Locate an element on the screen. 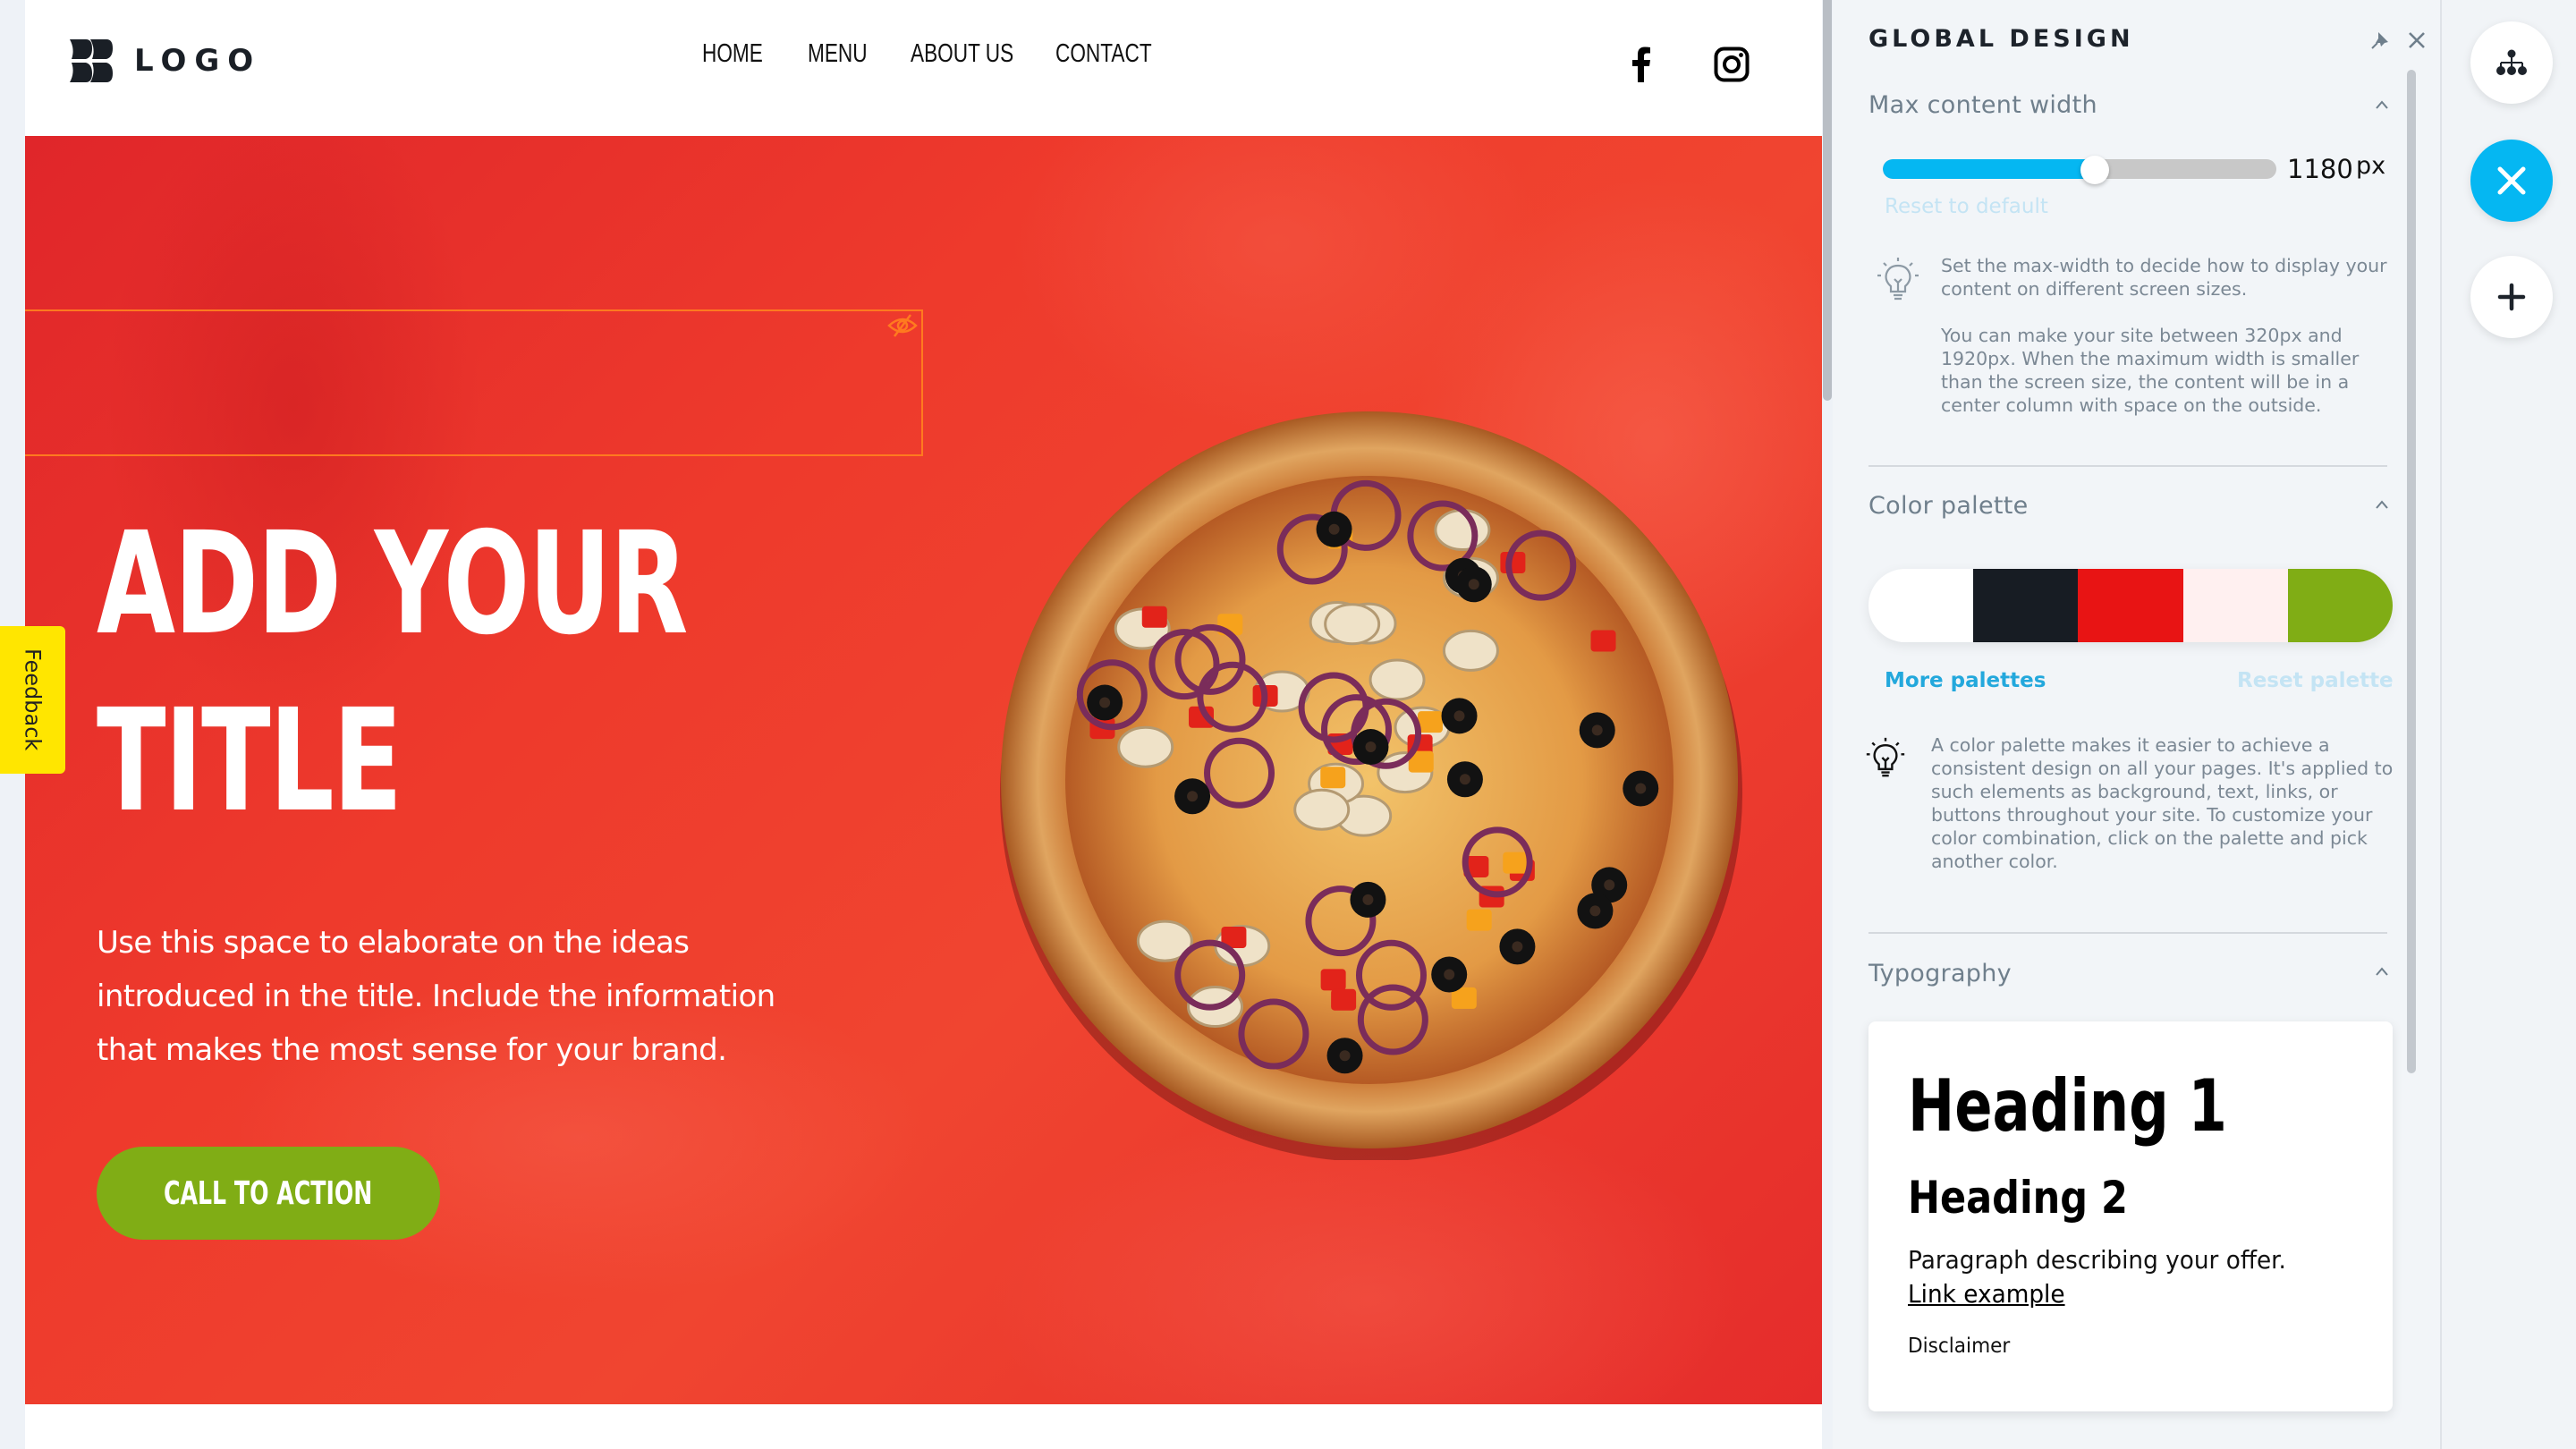  section-title-max-width: Max content width is located at coordinates (1982, 105).